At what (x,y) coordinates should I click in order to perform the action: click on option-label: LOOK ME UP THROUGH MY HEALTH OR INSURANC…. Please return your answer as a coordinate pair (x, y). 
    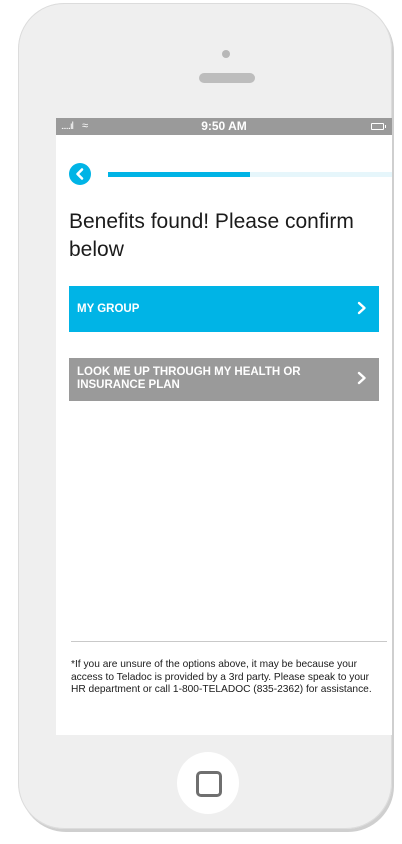
    Looking at the image, I should click on (189, 378).